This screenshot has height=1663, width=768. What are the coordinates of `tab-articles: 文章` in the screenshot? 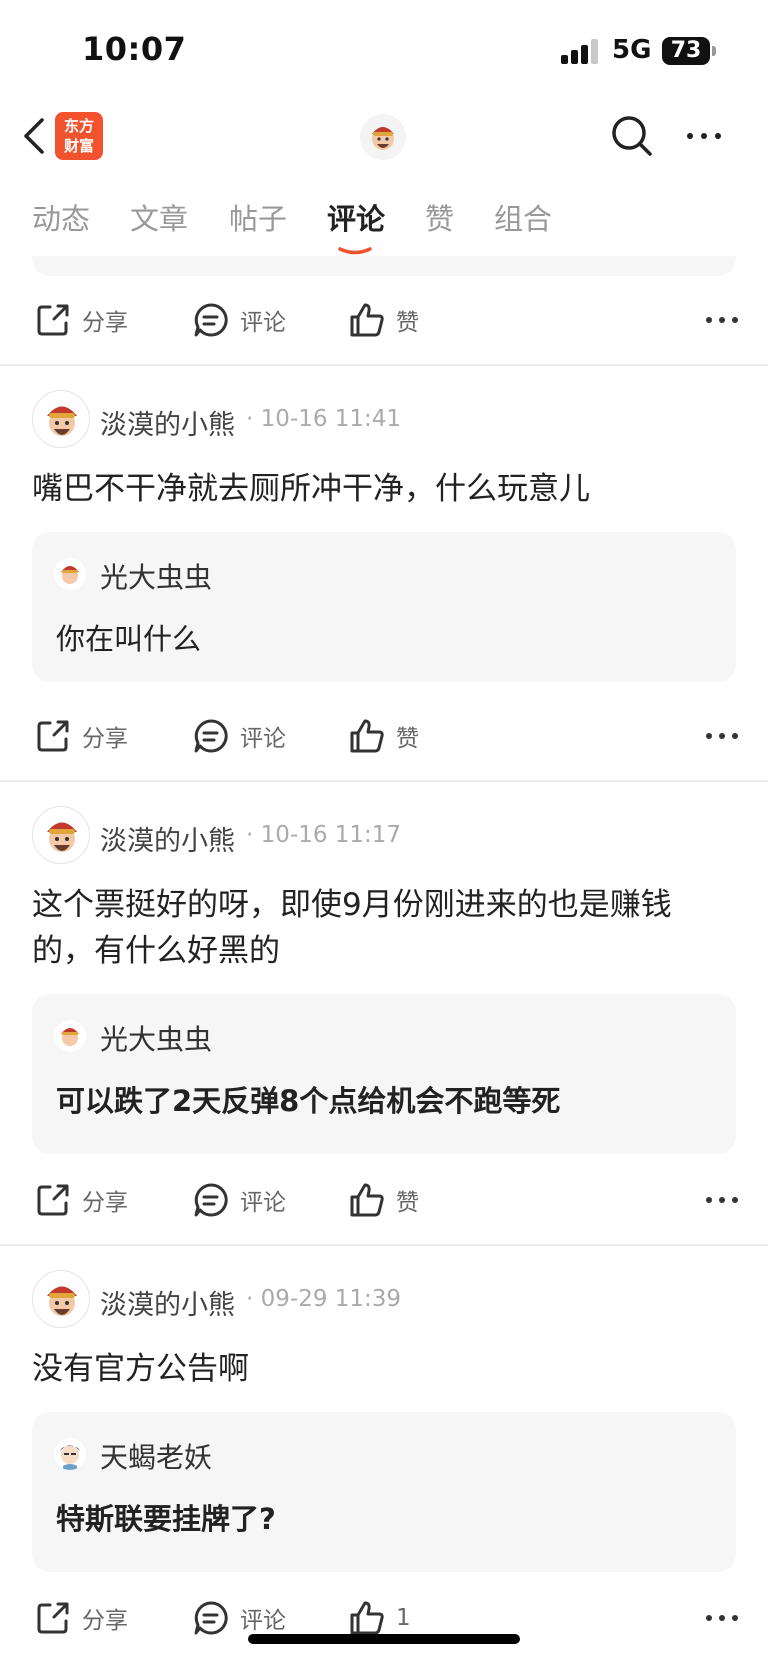 It's located at (159, 217).